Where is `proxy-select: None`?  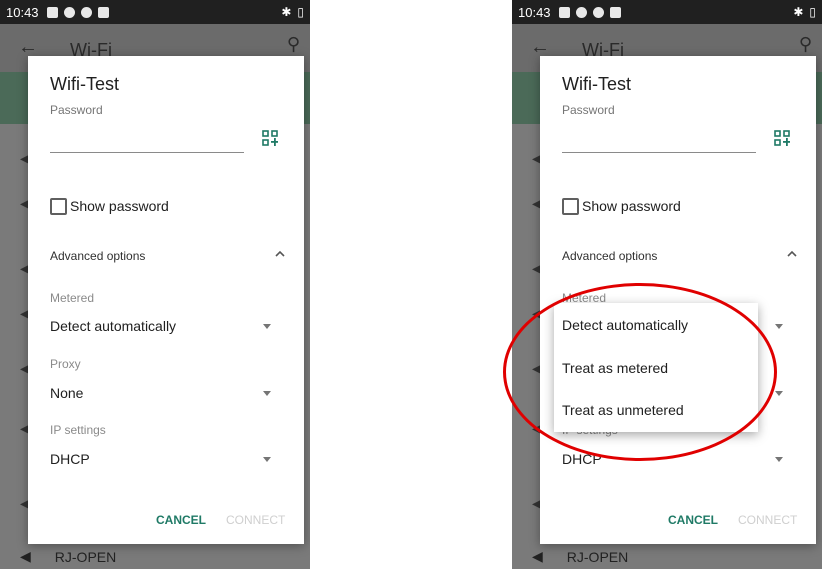 proxy-select: None is located at coordinates (66, 393).